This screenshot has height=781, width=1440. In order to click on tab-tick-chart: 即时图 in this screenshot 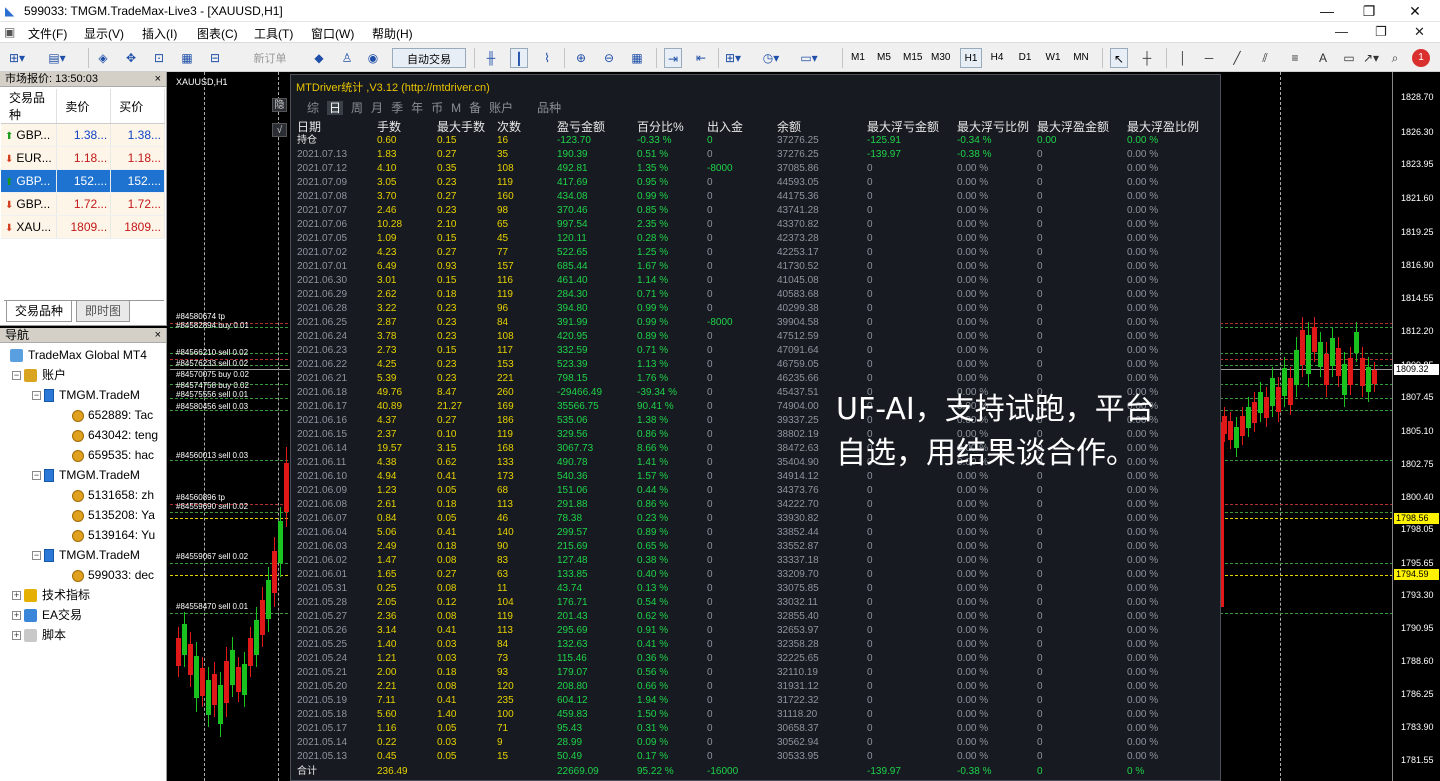, I will do `click(103, 311)`.